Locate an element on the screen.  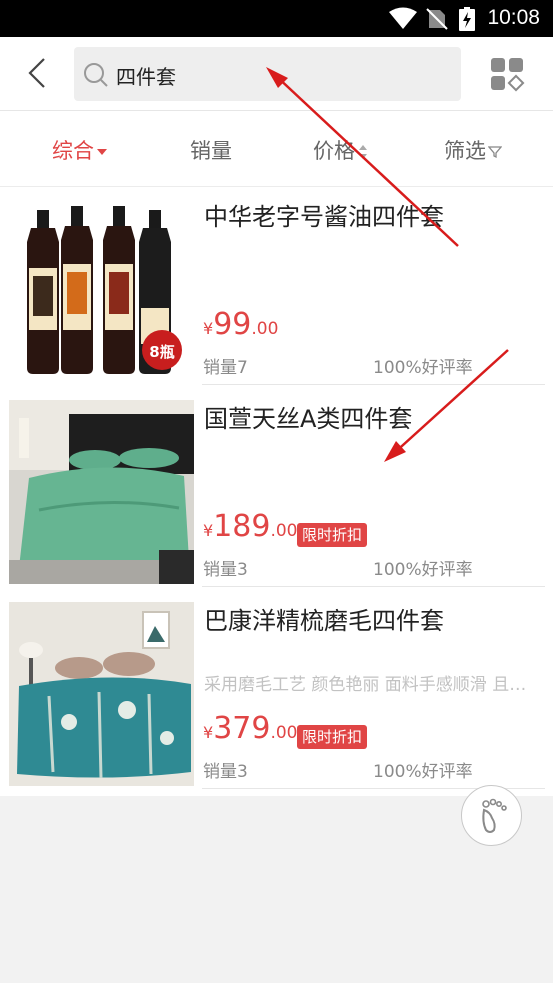
search-icon is located at coordinates (96, 75).